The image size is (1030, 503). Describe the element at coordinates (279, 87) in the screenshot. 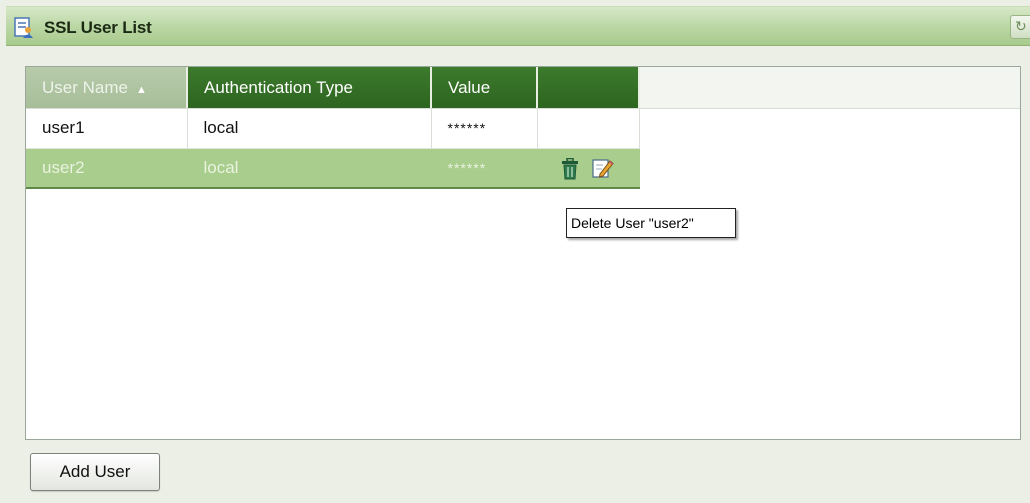

I see `column-header-label: Authentication Type` at that location.